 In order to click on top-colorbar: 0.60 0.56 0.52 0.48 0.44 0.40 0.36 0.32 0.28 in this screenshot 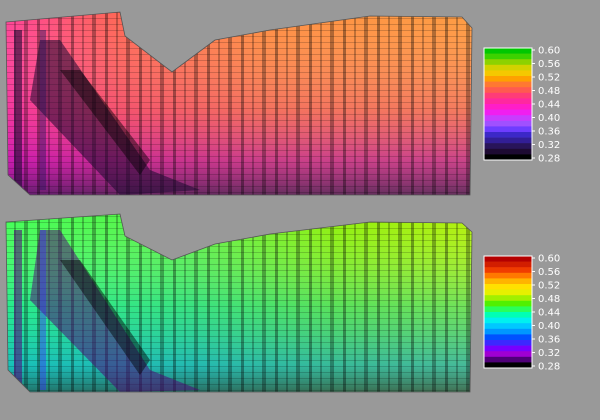, I will do `click(521, 105)`.